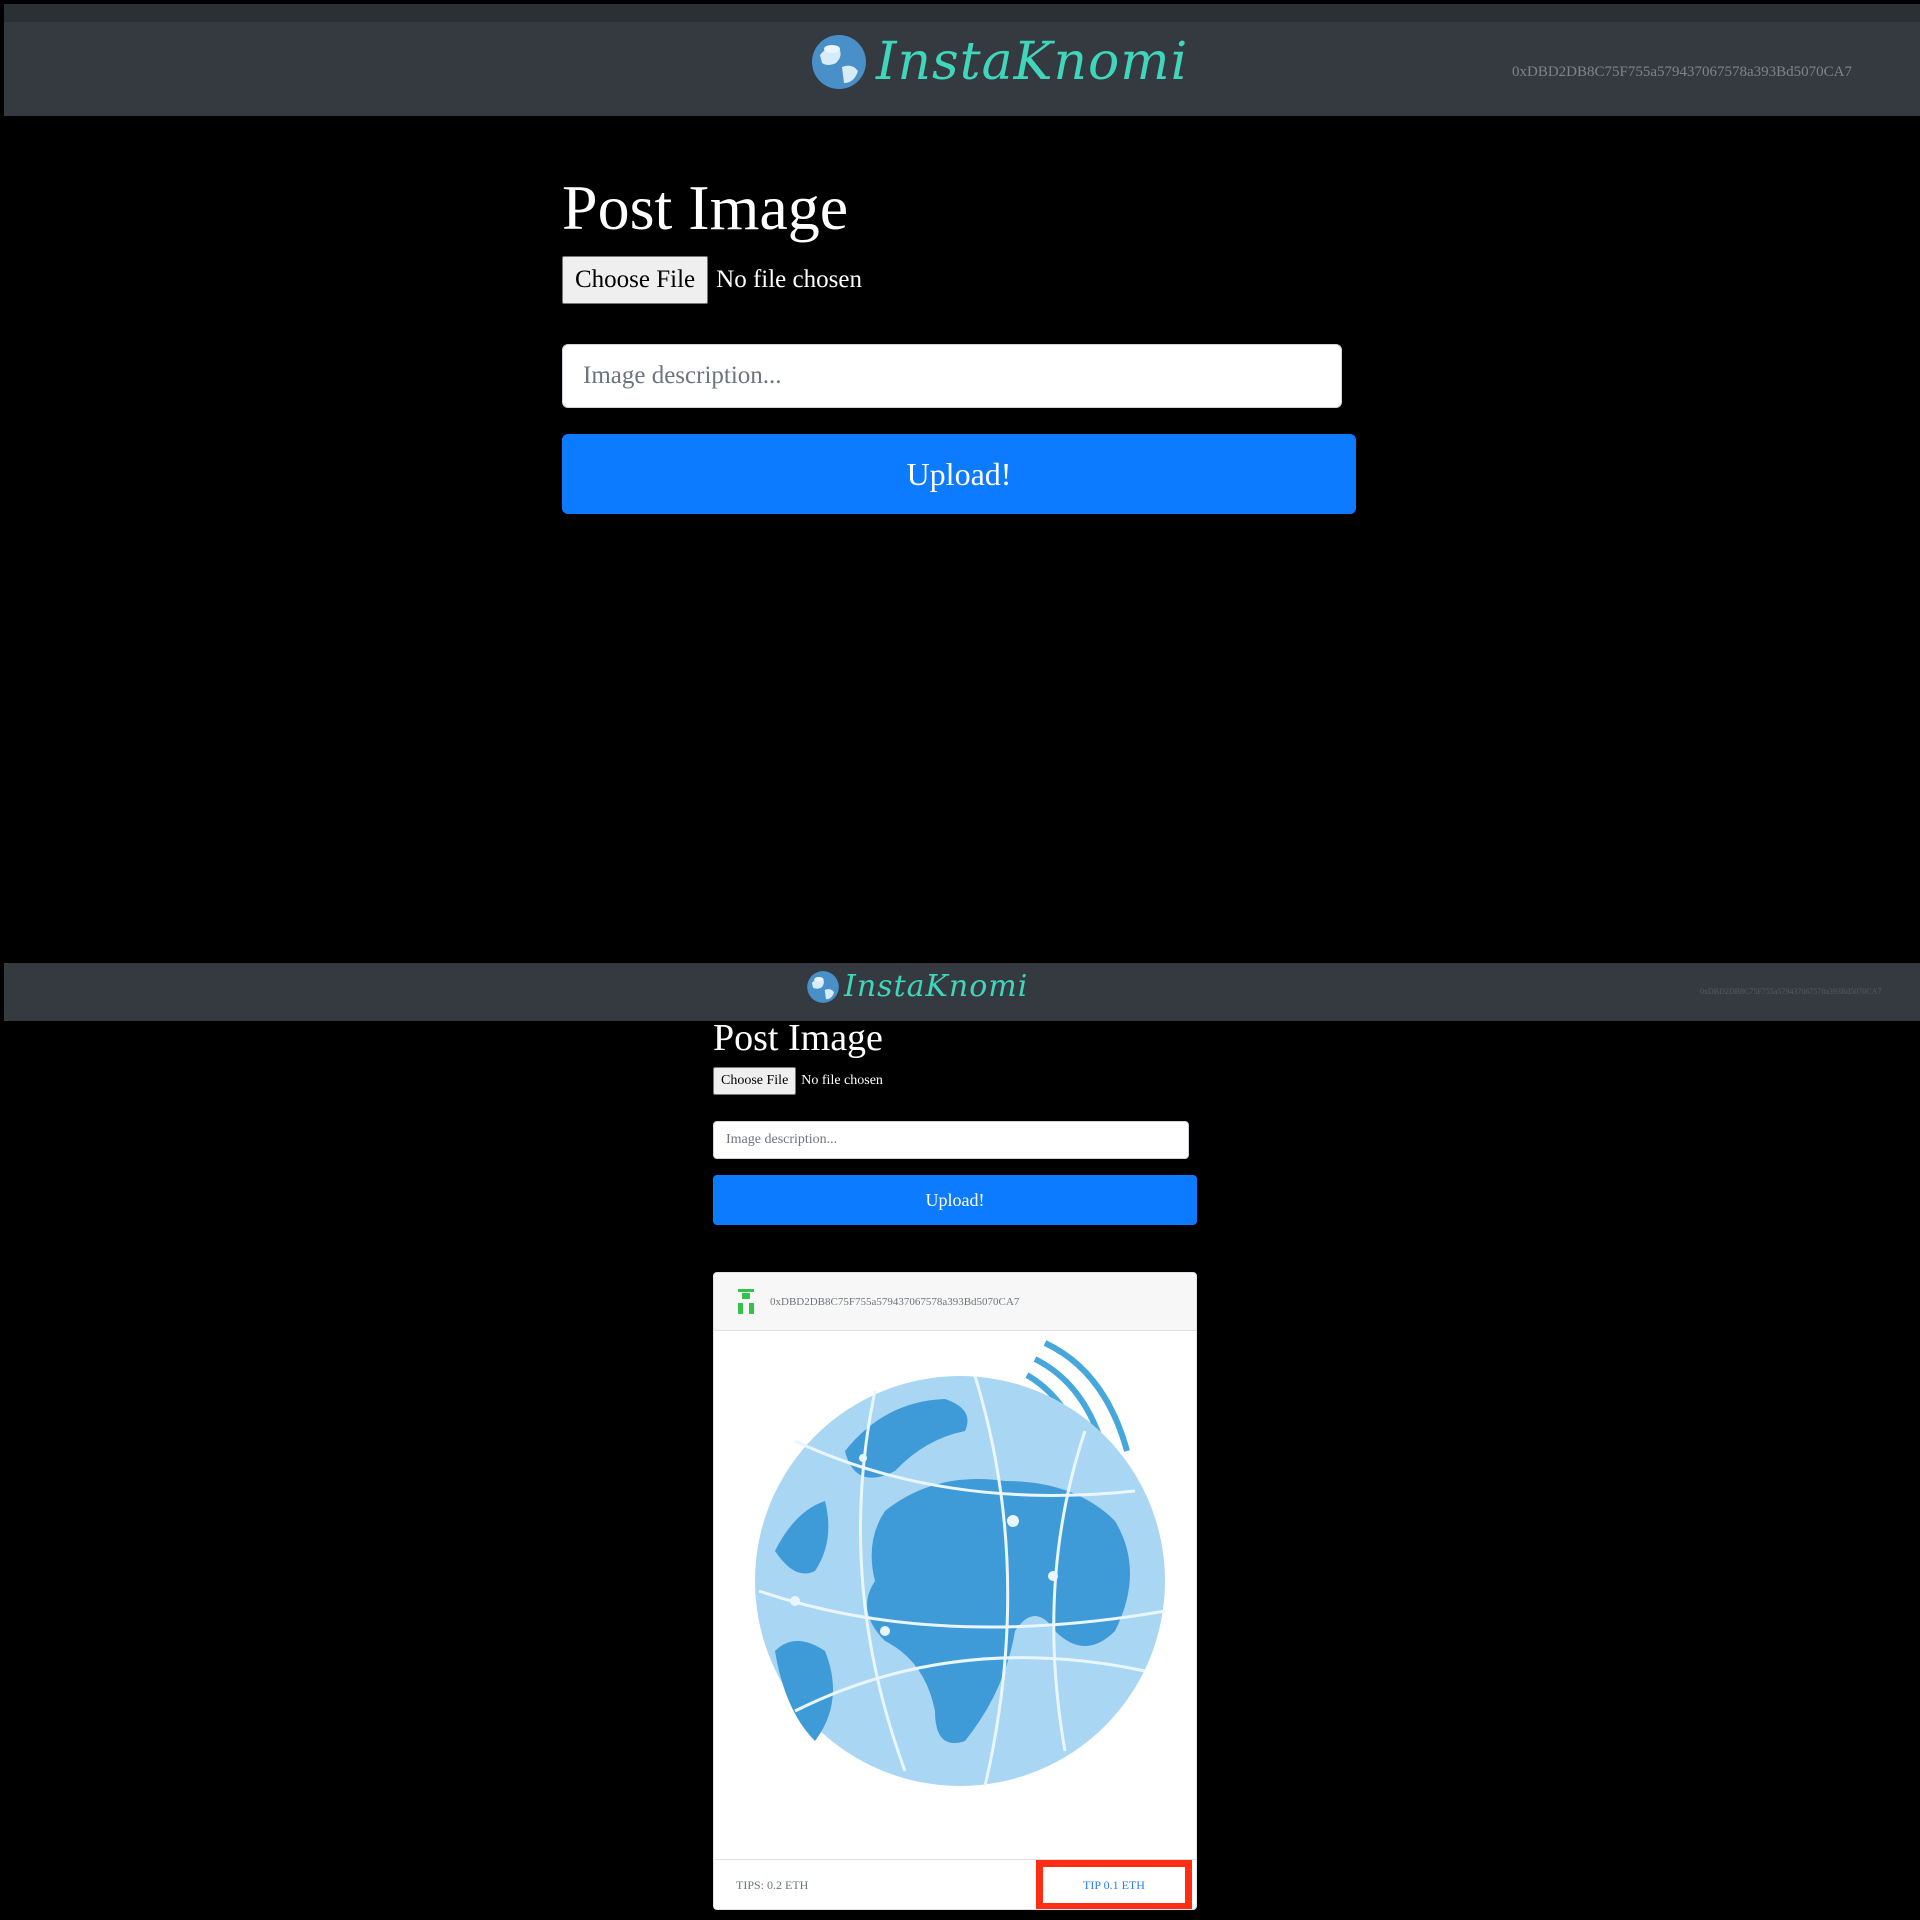 This screenshot has height=1920, width=1920. I want to click on globe-illustration, so click(960, 1563).